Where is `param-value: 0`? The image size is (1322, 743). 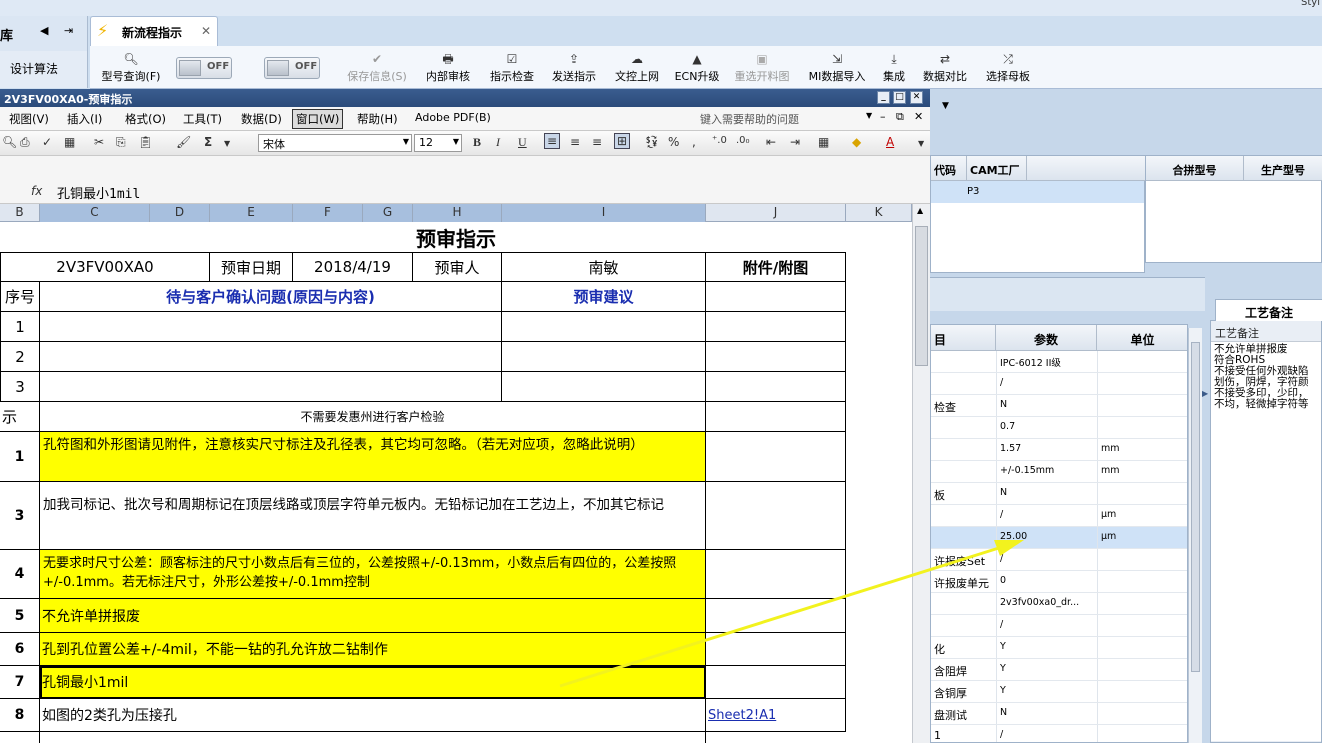 param-value: 0 is located at coordinates (1046, 581).